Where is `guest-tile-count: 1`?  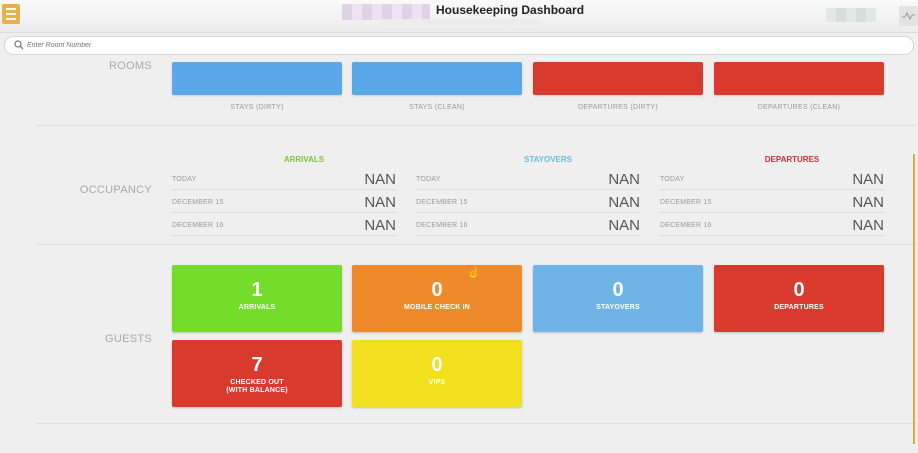
guest-tile-count: 1 is located at coordinates (257, 290).